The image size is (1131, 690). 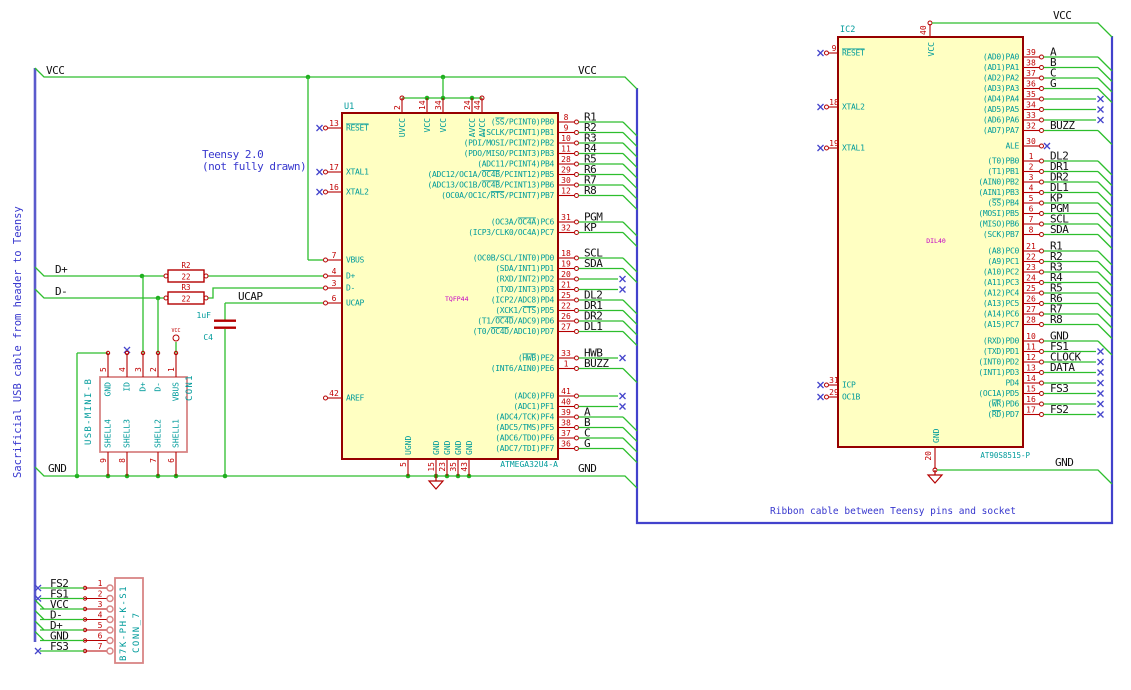 I want to click on cap-plate, so click(x=225, y=320).